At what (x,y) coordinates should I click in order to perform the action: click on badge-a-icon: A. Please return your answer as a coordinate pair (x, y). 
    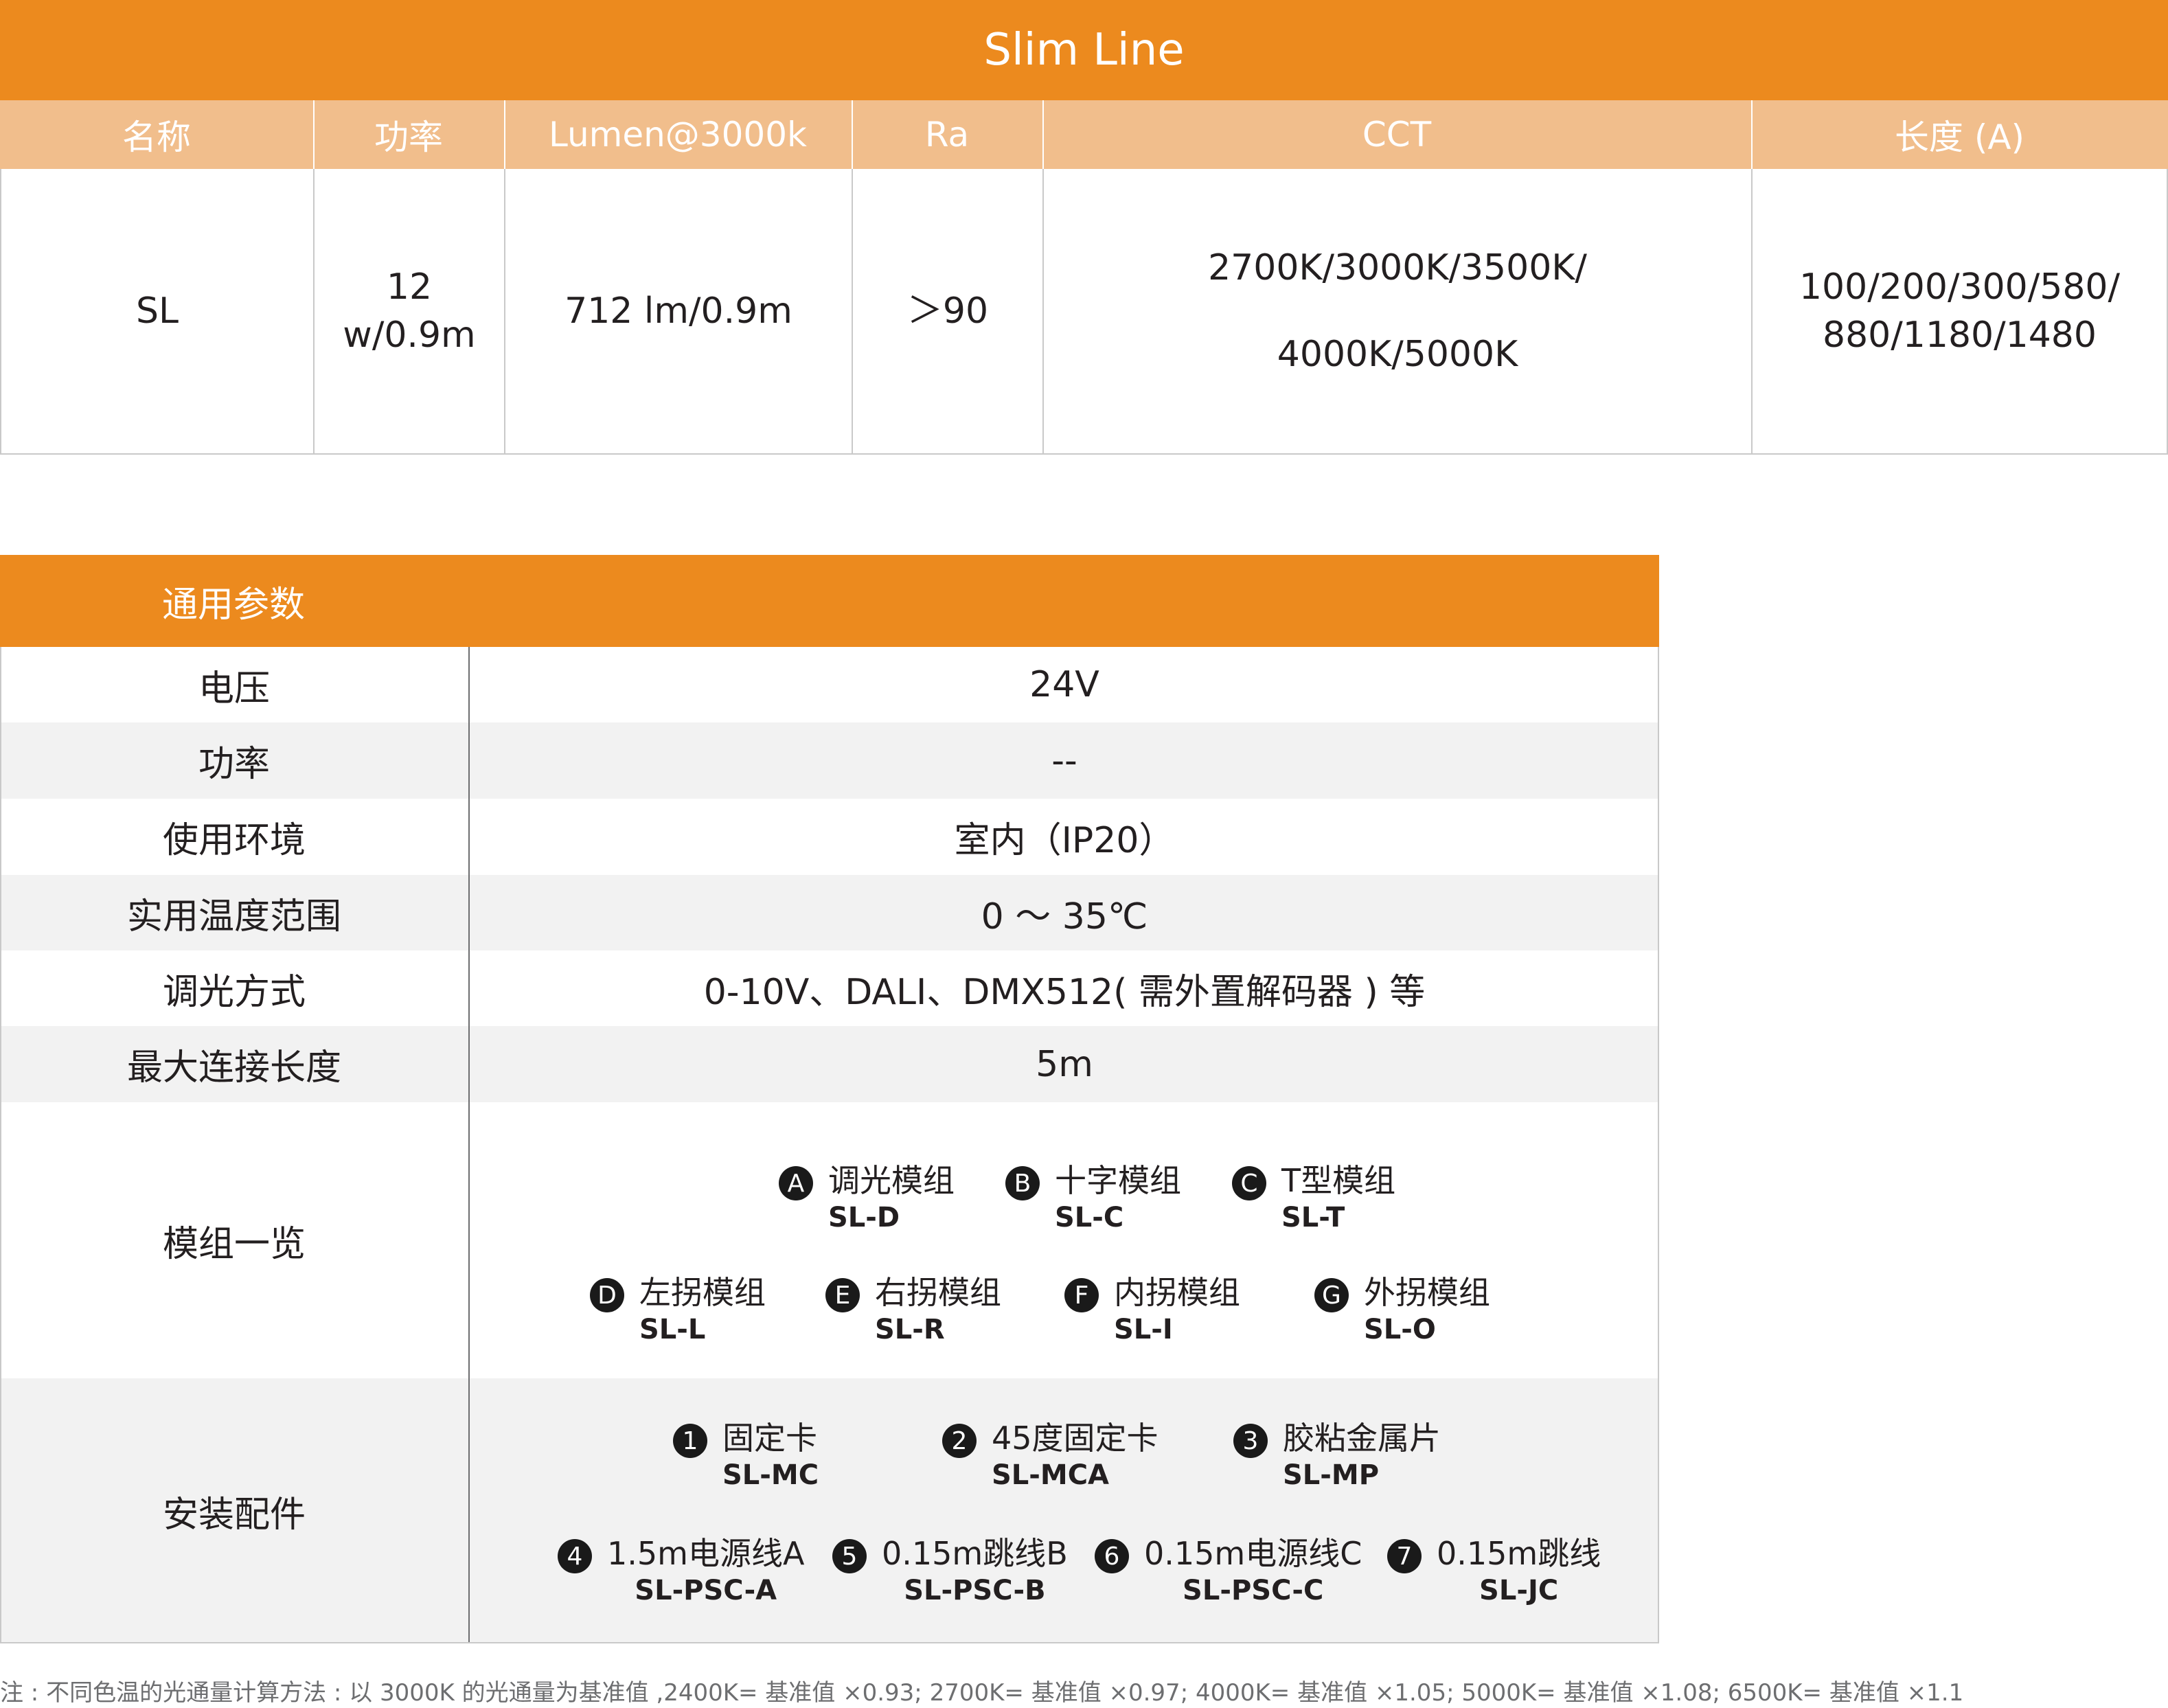
    Looking at the image, I should click on (796, 1183).